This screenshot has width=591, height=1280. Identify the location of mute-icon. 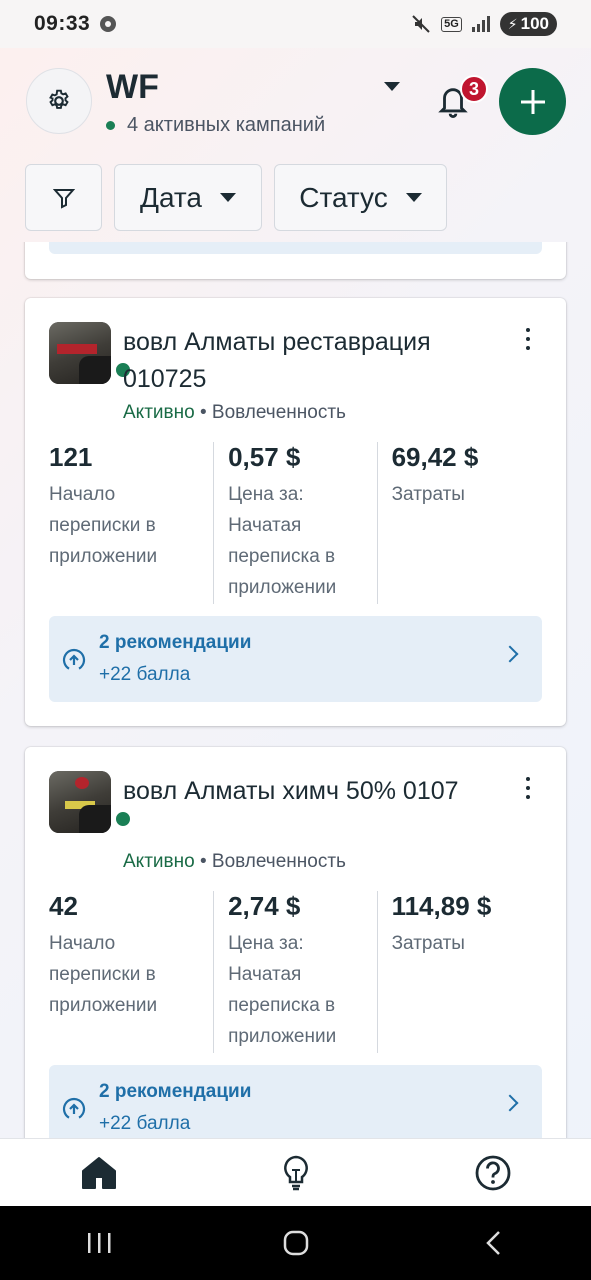
(421, 24).